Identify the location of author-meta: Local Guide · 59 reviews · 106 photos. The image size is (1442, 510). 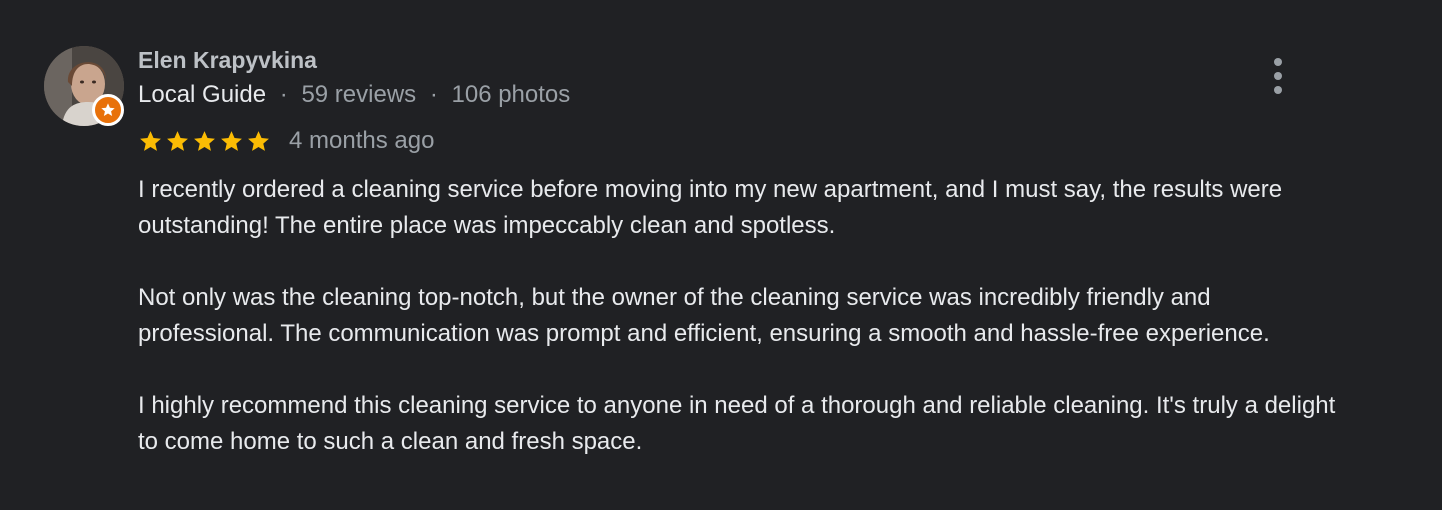
(354, 95).